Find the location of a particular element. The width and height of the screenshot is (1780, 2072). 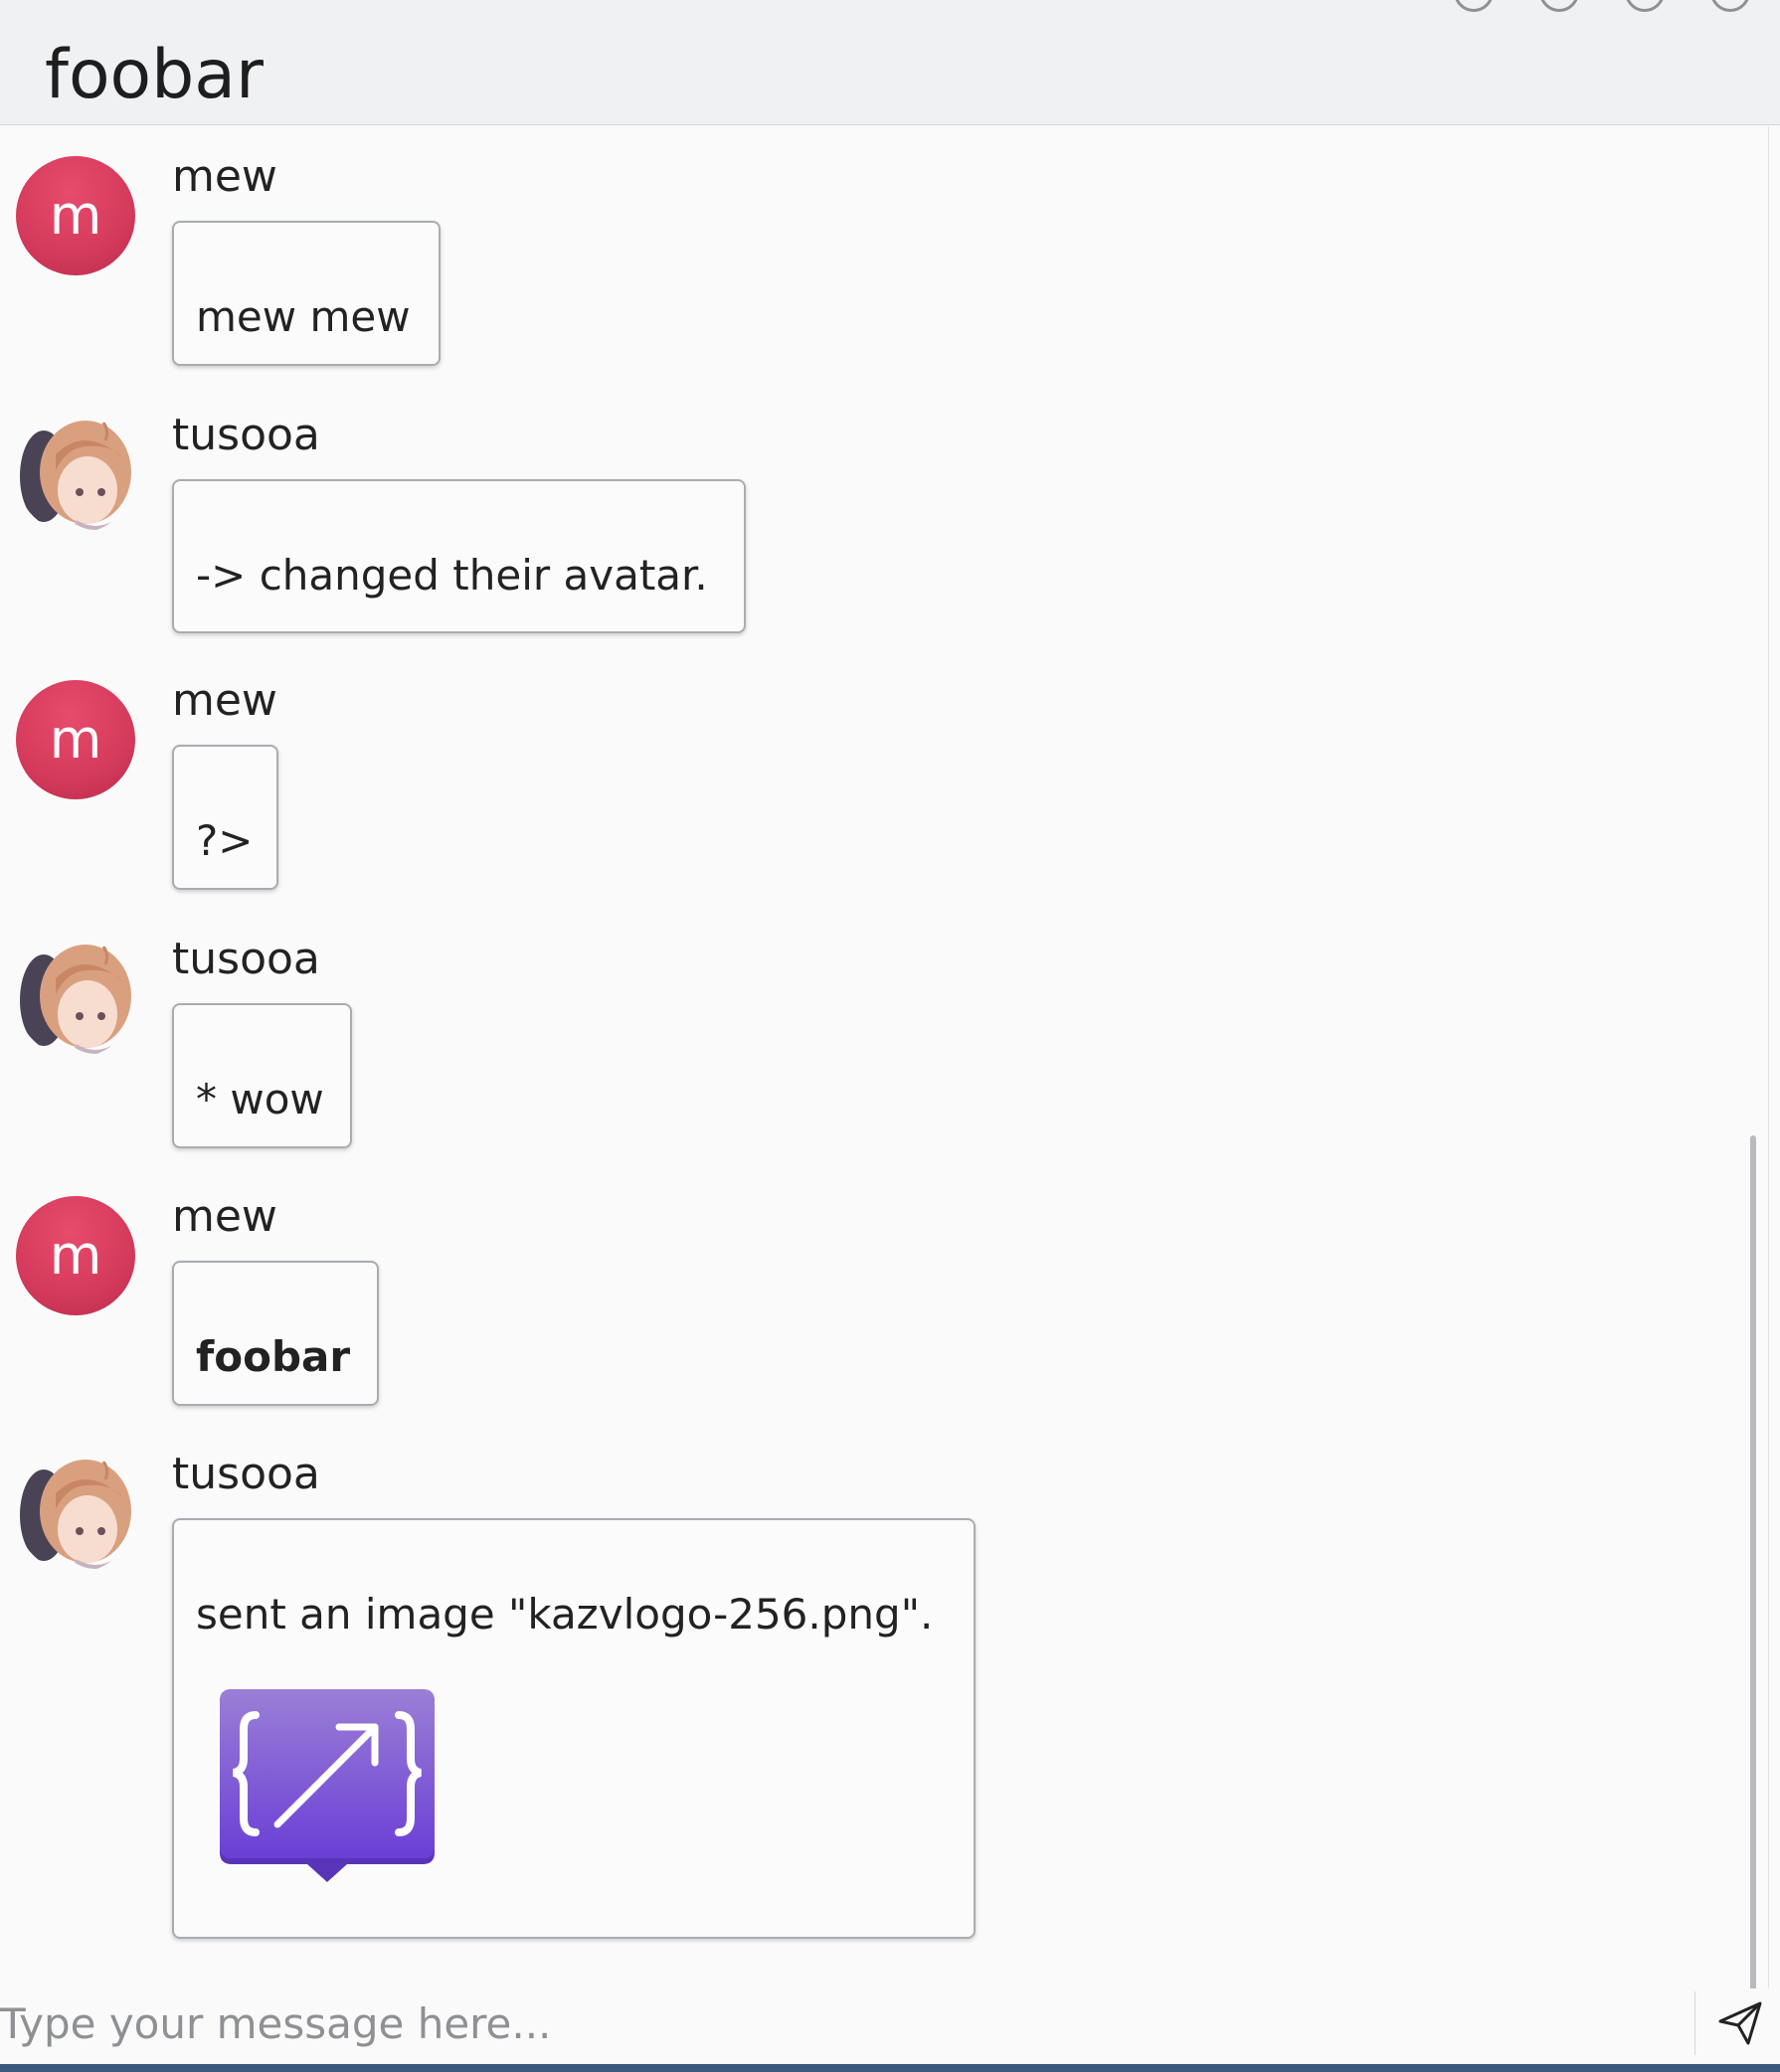

timeline-scrollbar is located at coordinates (1753, 1561).